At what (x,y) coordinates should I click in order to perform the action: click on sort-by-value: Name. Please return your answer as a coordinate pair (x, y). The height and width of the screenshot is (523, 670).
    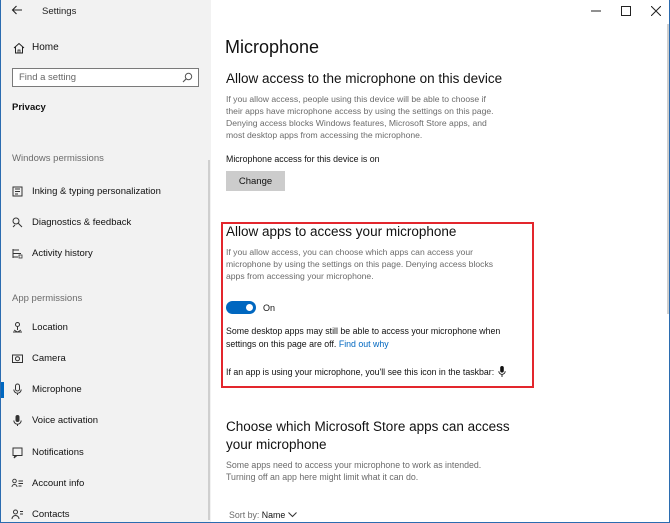
    Looking at the image, I should click on (273, 515).